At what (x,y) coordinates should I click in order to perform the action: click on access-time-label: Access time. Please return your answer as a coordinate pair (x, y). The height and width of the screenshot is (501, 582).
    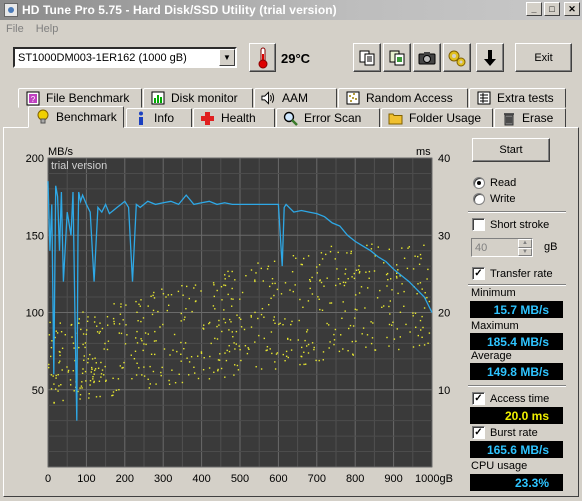
    Looking at the image, I should click on (520, 398).